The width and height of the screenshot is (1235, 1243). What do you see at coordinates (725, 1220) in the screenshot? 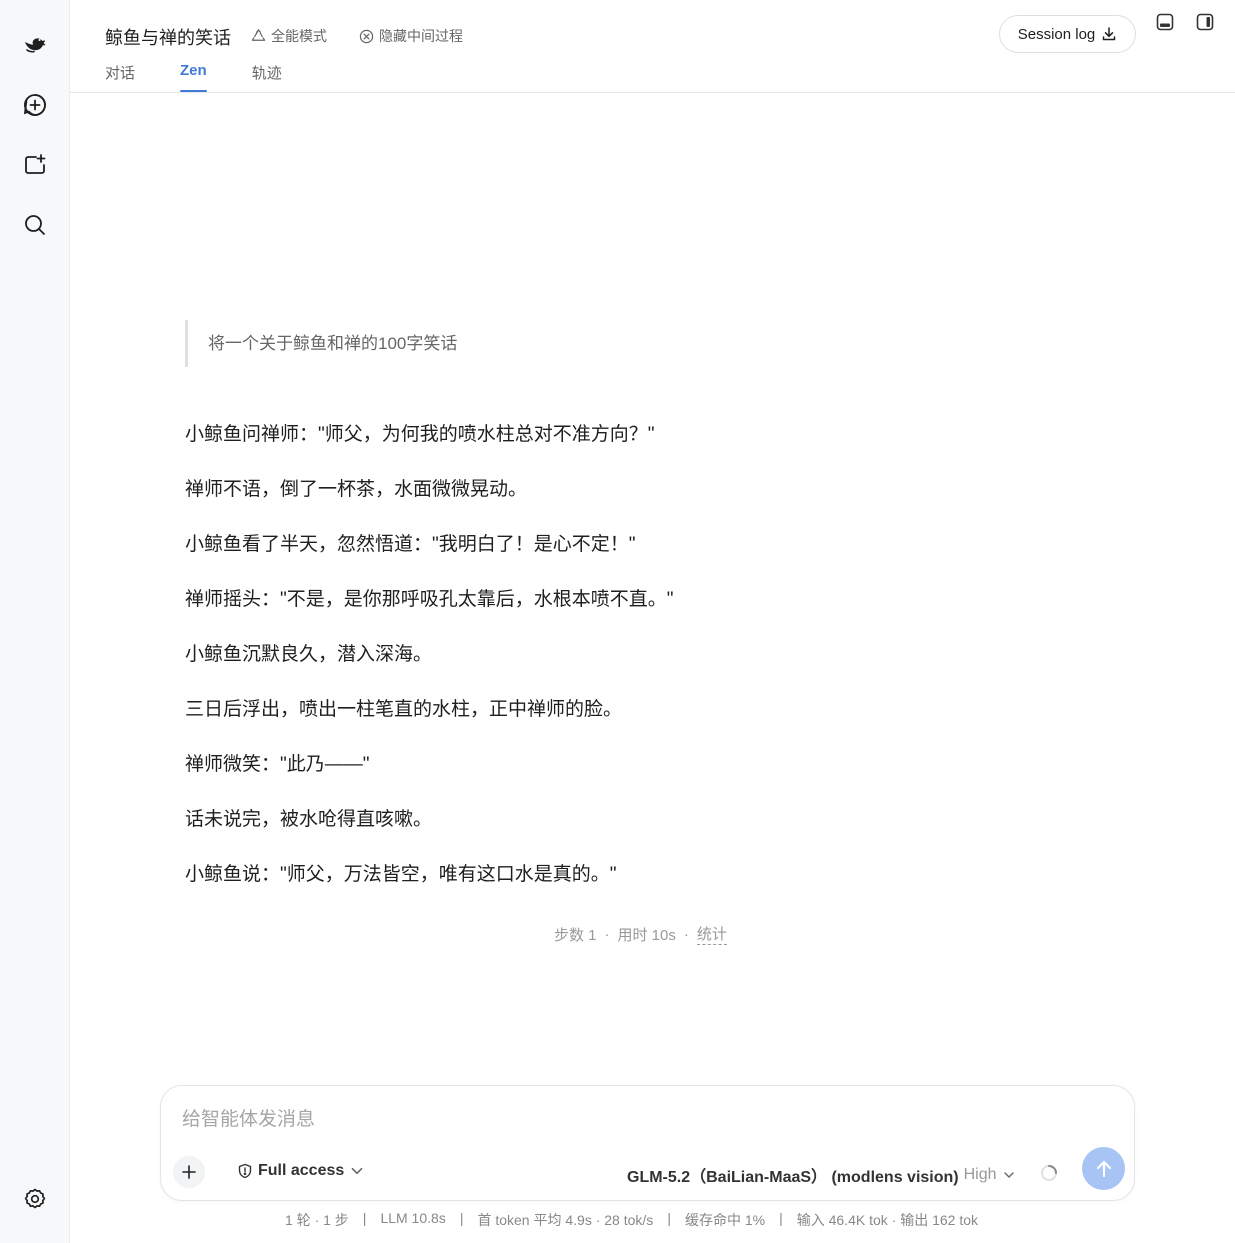
I see `cache-hit-rate: 缓存命中 1%` at bounding box center [725, 1220].